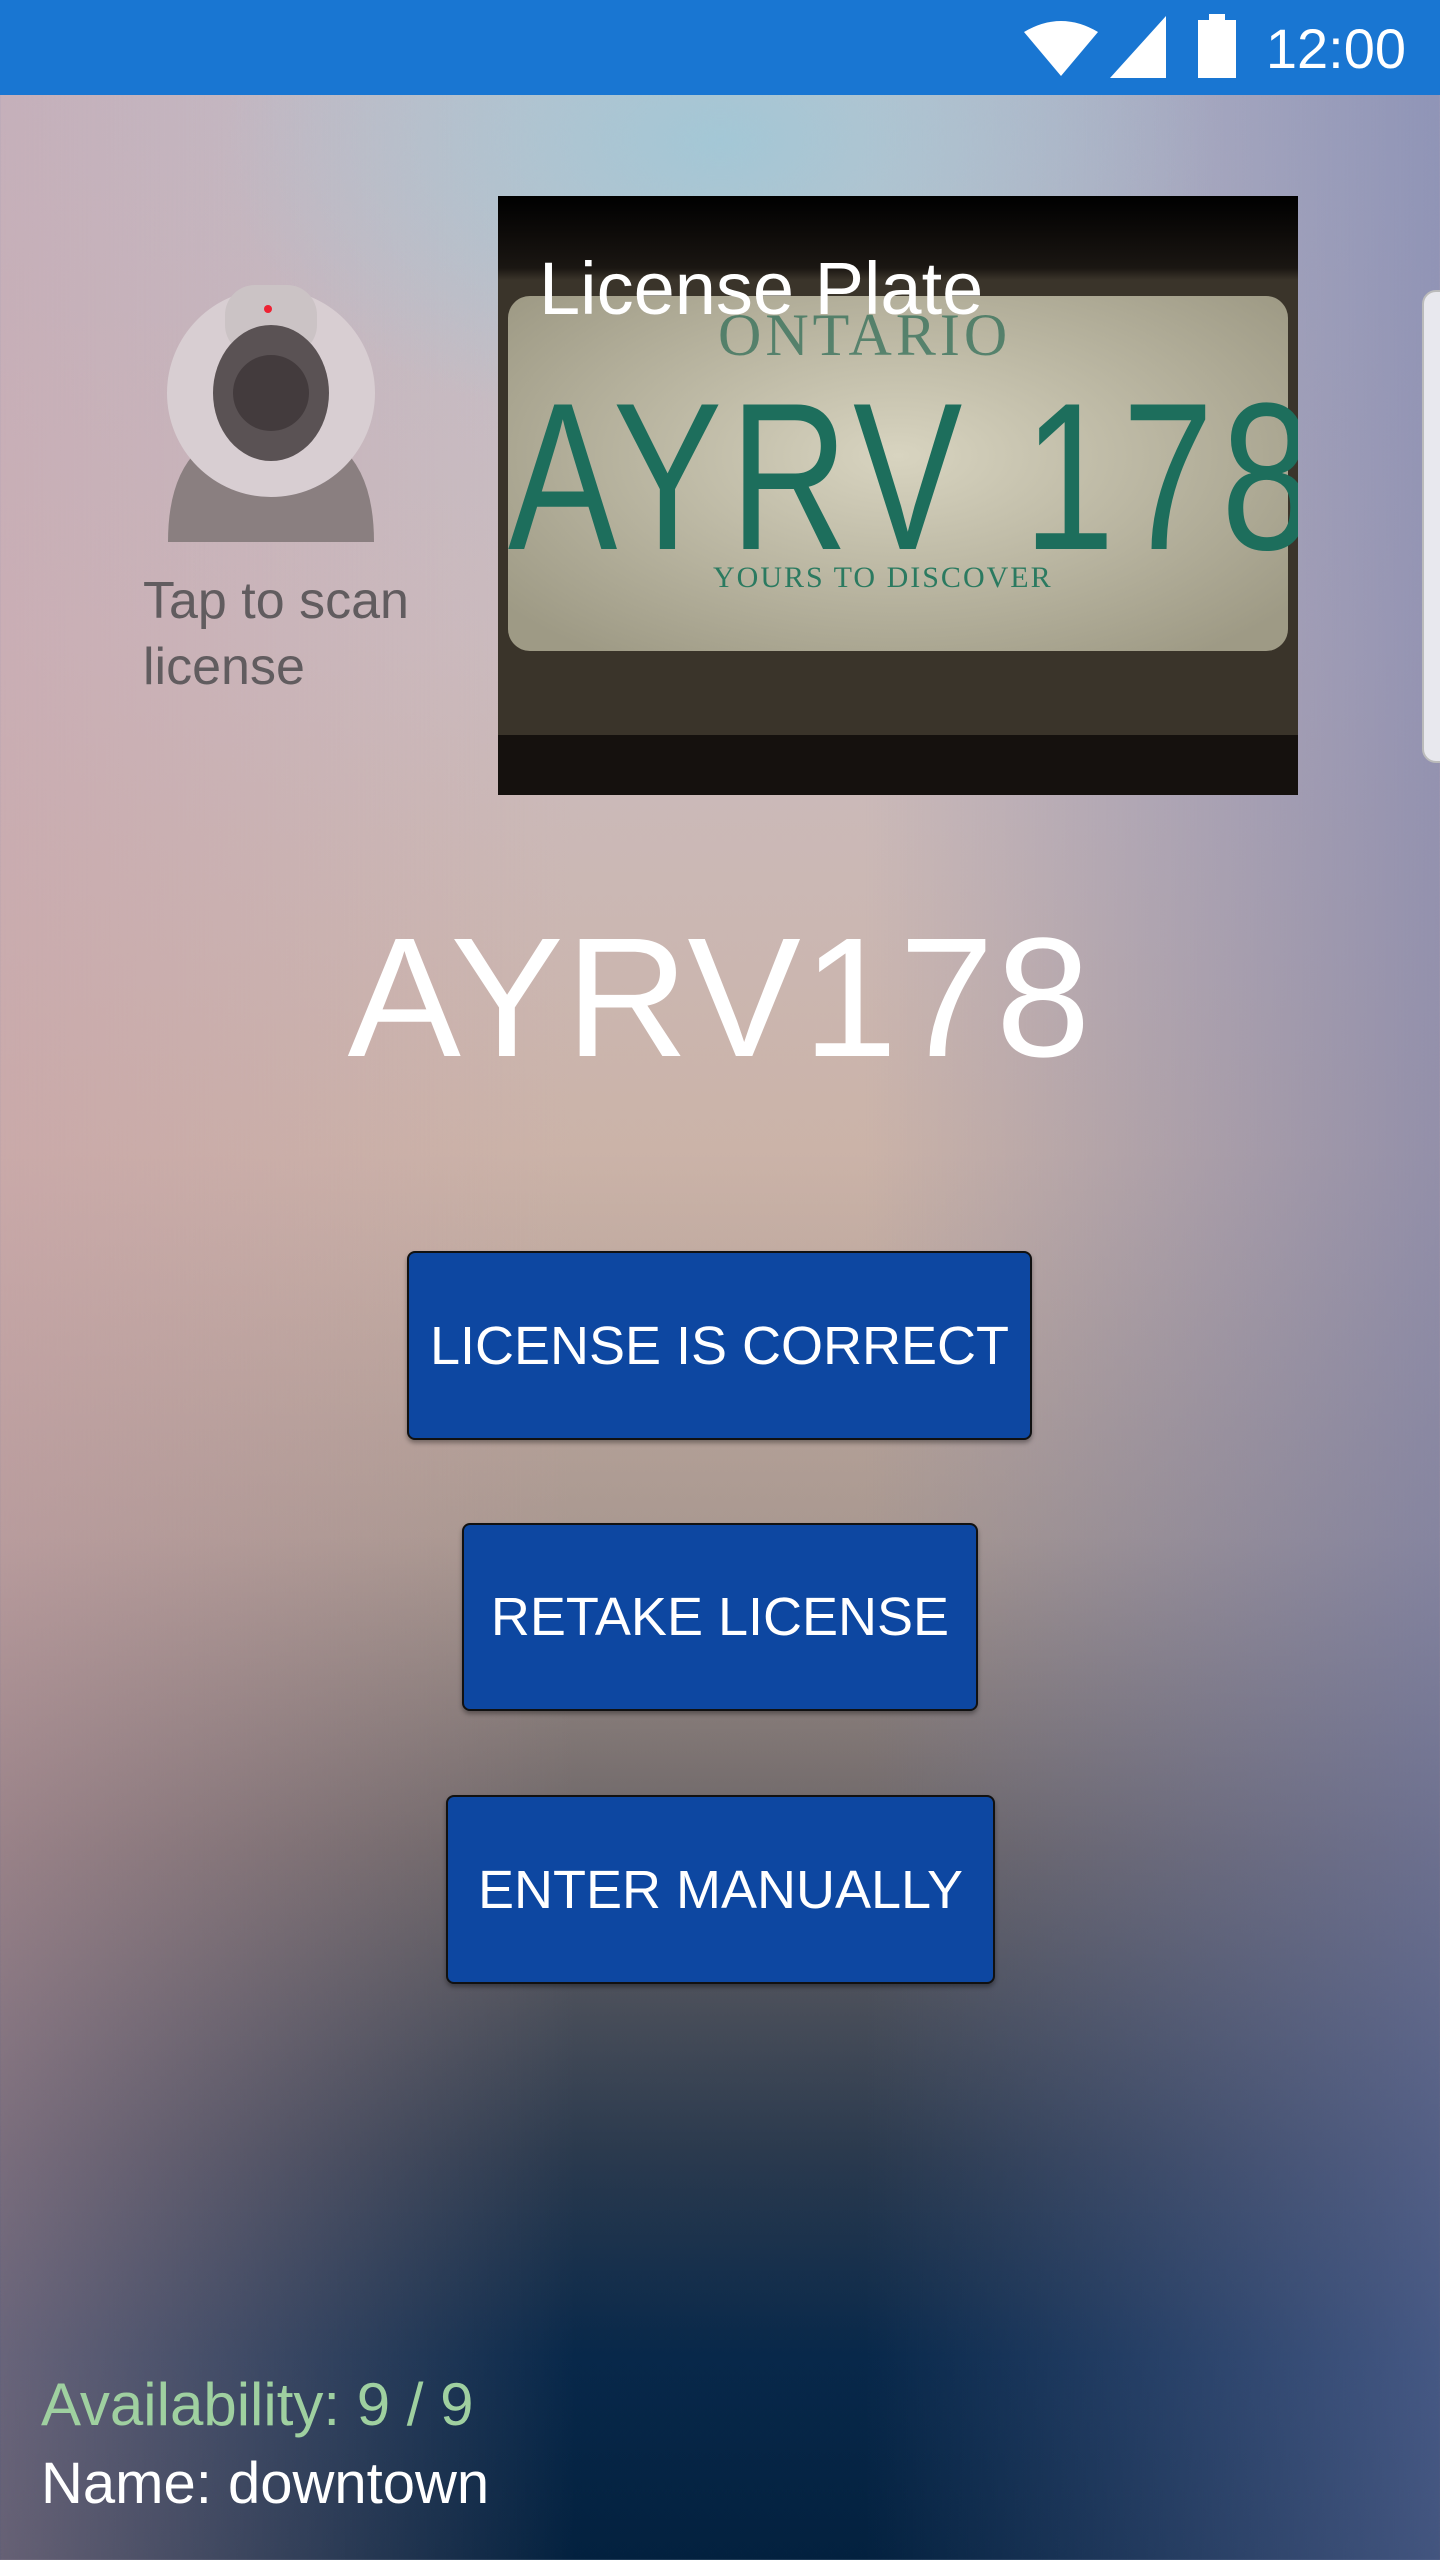  What do you see at coordinates (1431, 526) in the screenshot?
I see `side-panel-edge` at bounding box center [1431, 526].